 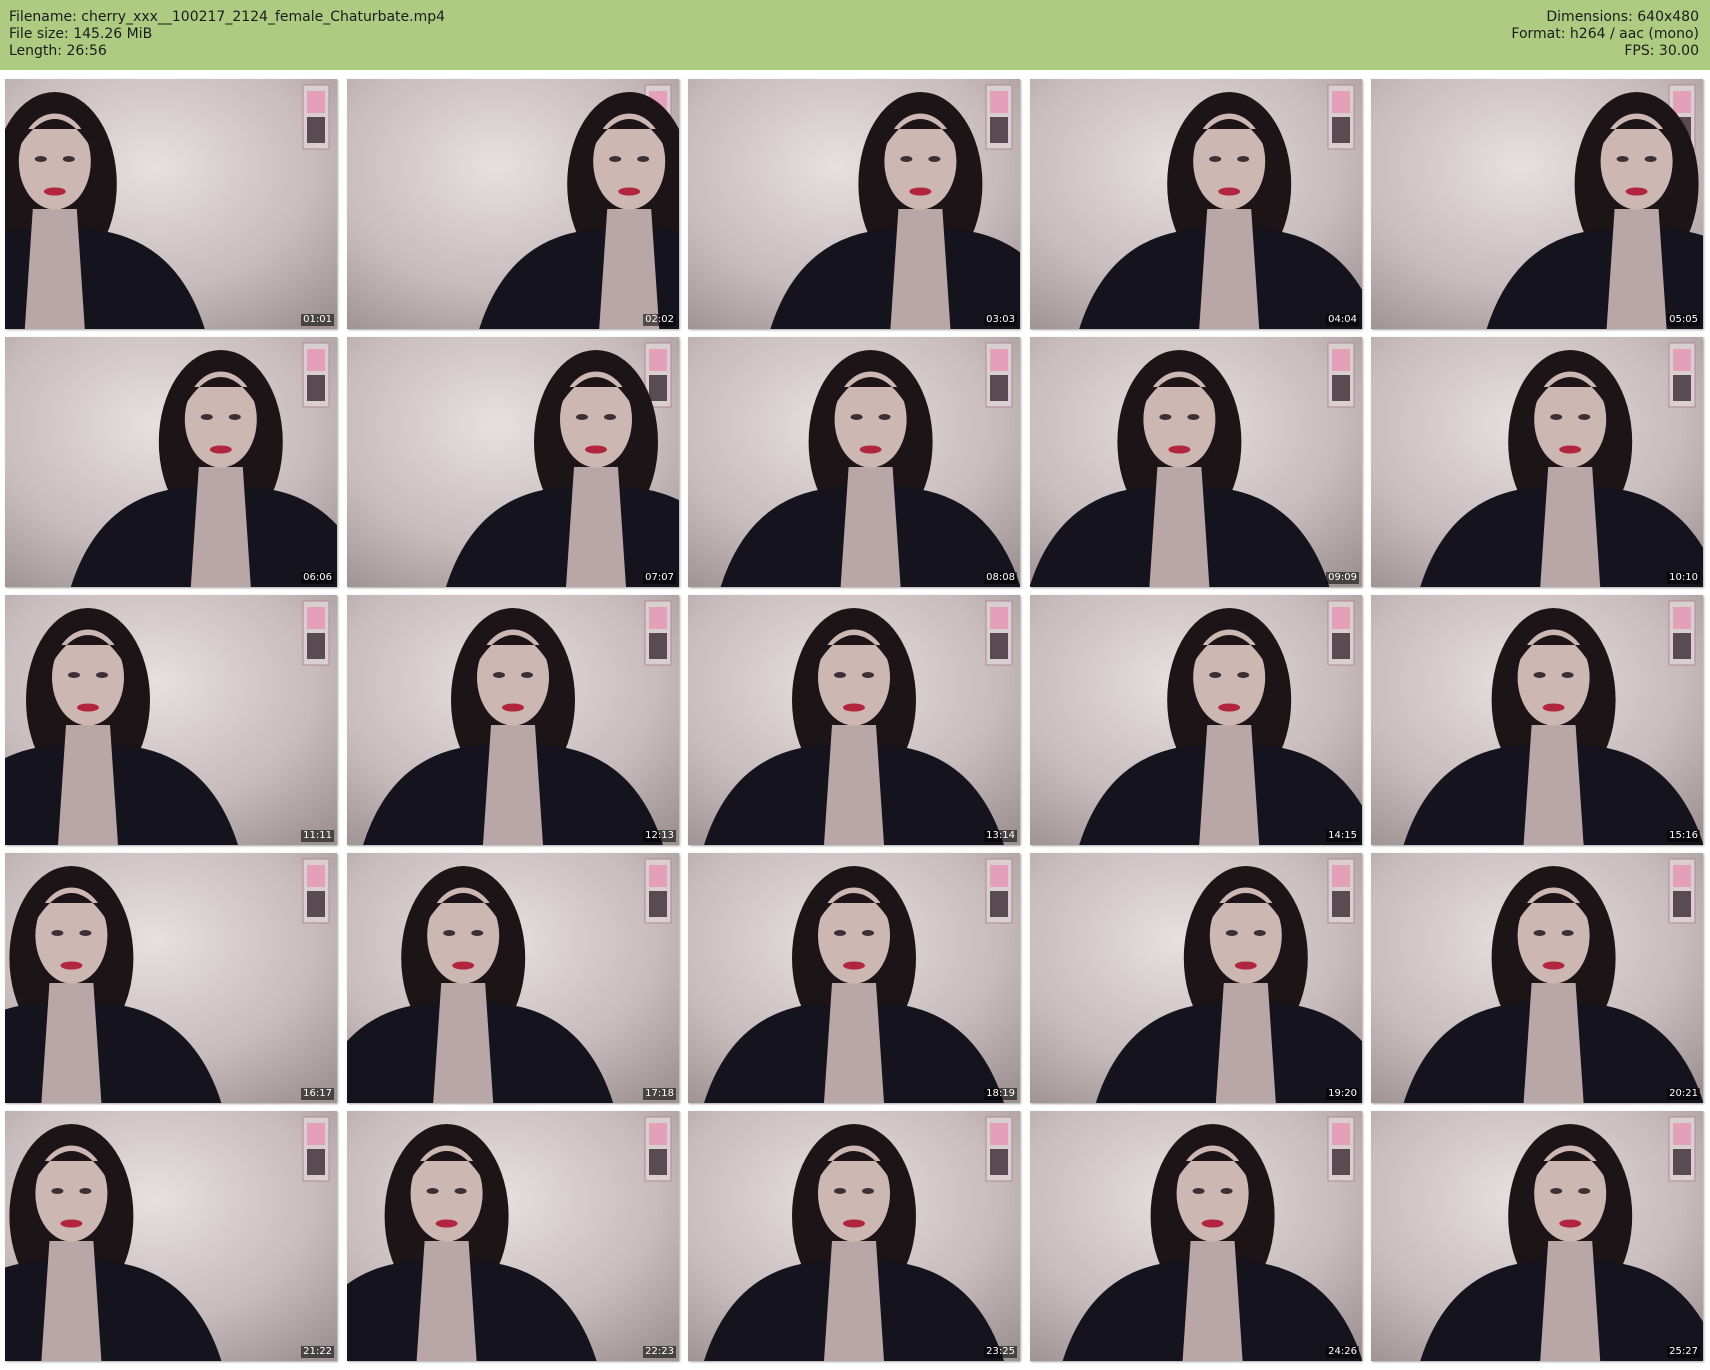 What do you see at coordinates (659, 836) in the screenshot?
I see `timestamp-label: 12:13` at bounding box center [659, 836].